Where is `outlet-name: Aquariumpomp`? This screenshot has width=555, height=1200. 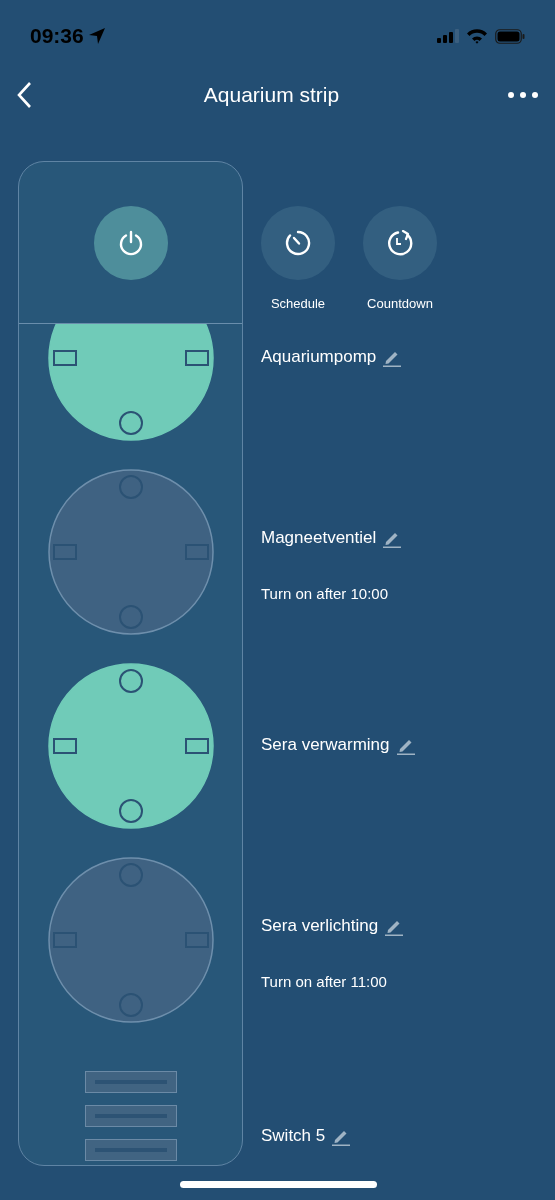 outlet-name: Aquariumpomp is located at coordinates (319, 357).